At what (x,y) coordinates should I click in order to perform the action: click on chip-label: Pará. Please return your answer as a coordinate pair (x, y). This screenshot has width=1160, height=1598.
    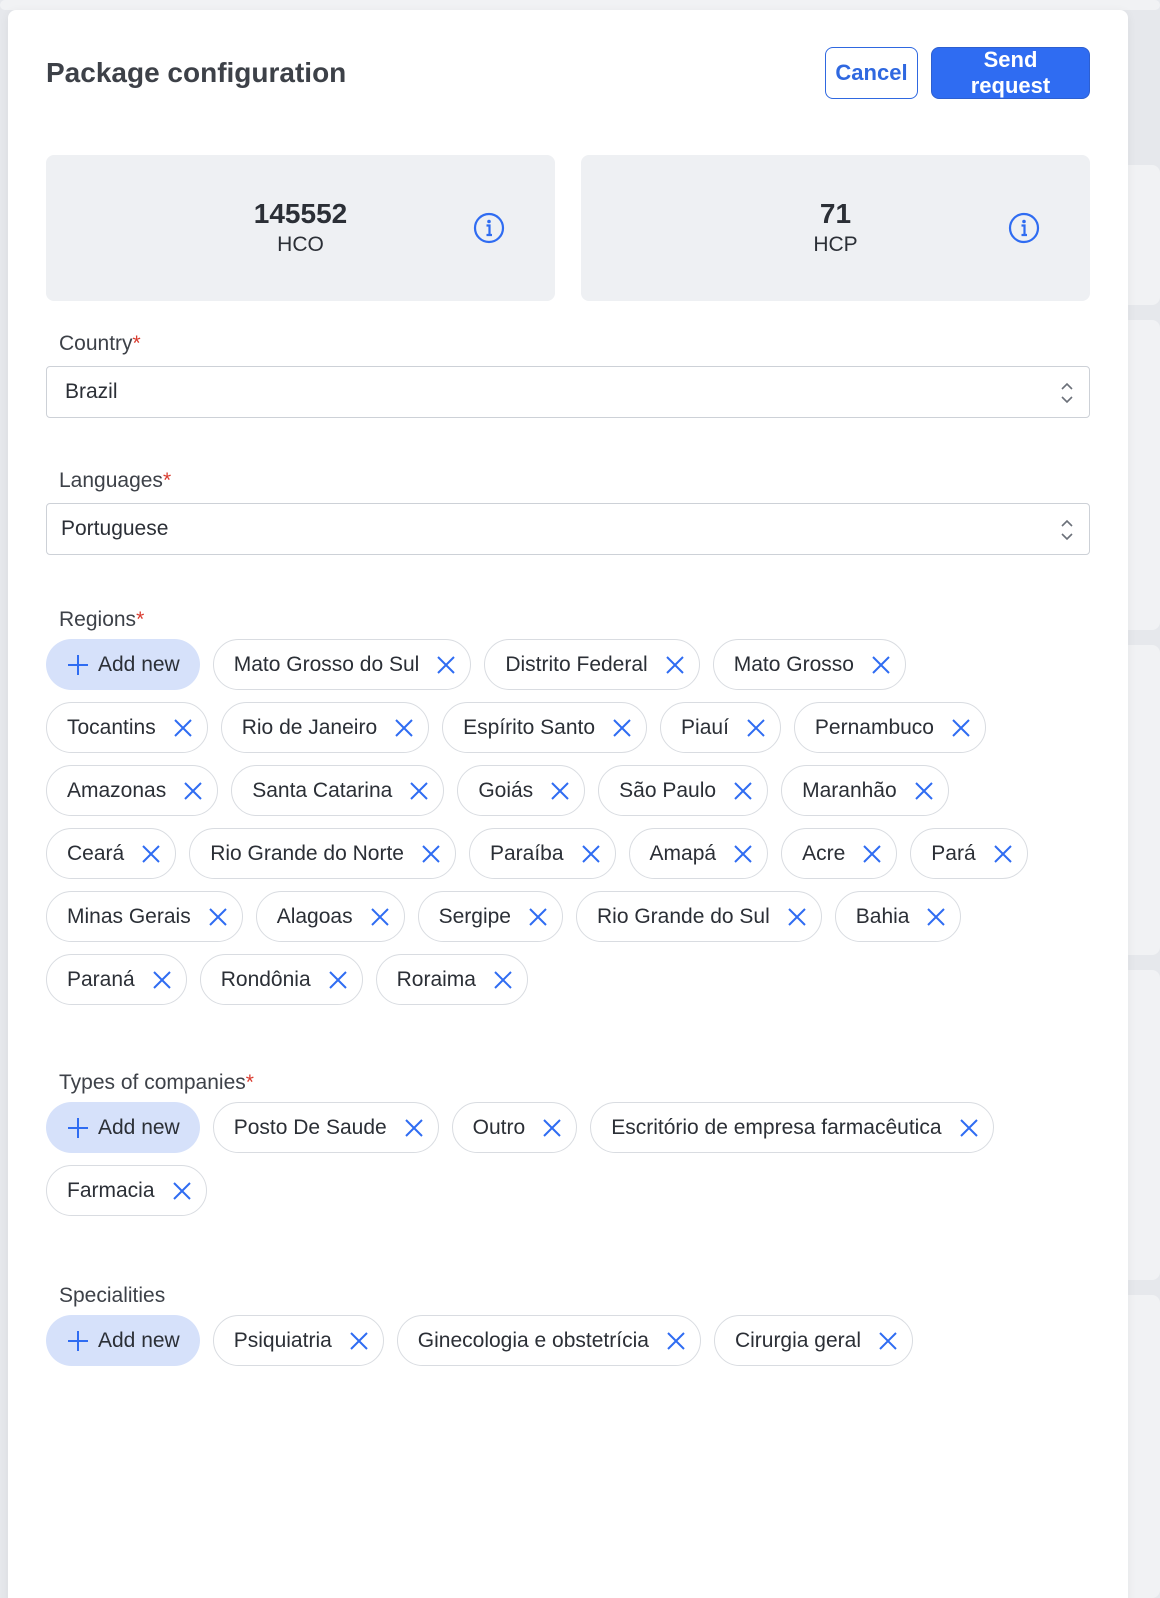
    Looking at the image, I should click on (953, 853).